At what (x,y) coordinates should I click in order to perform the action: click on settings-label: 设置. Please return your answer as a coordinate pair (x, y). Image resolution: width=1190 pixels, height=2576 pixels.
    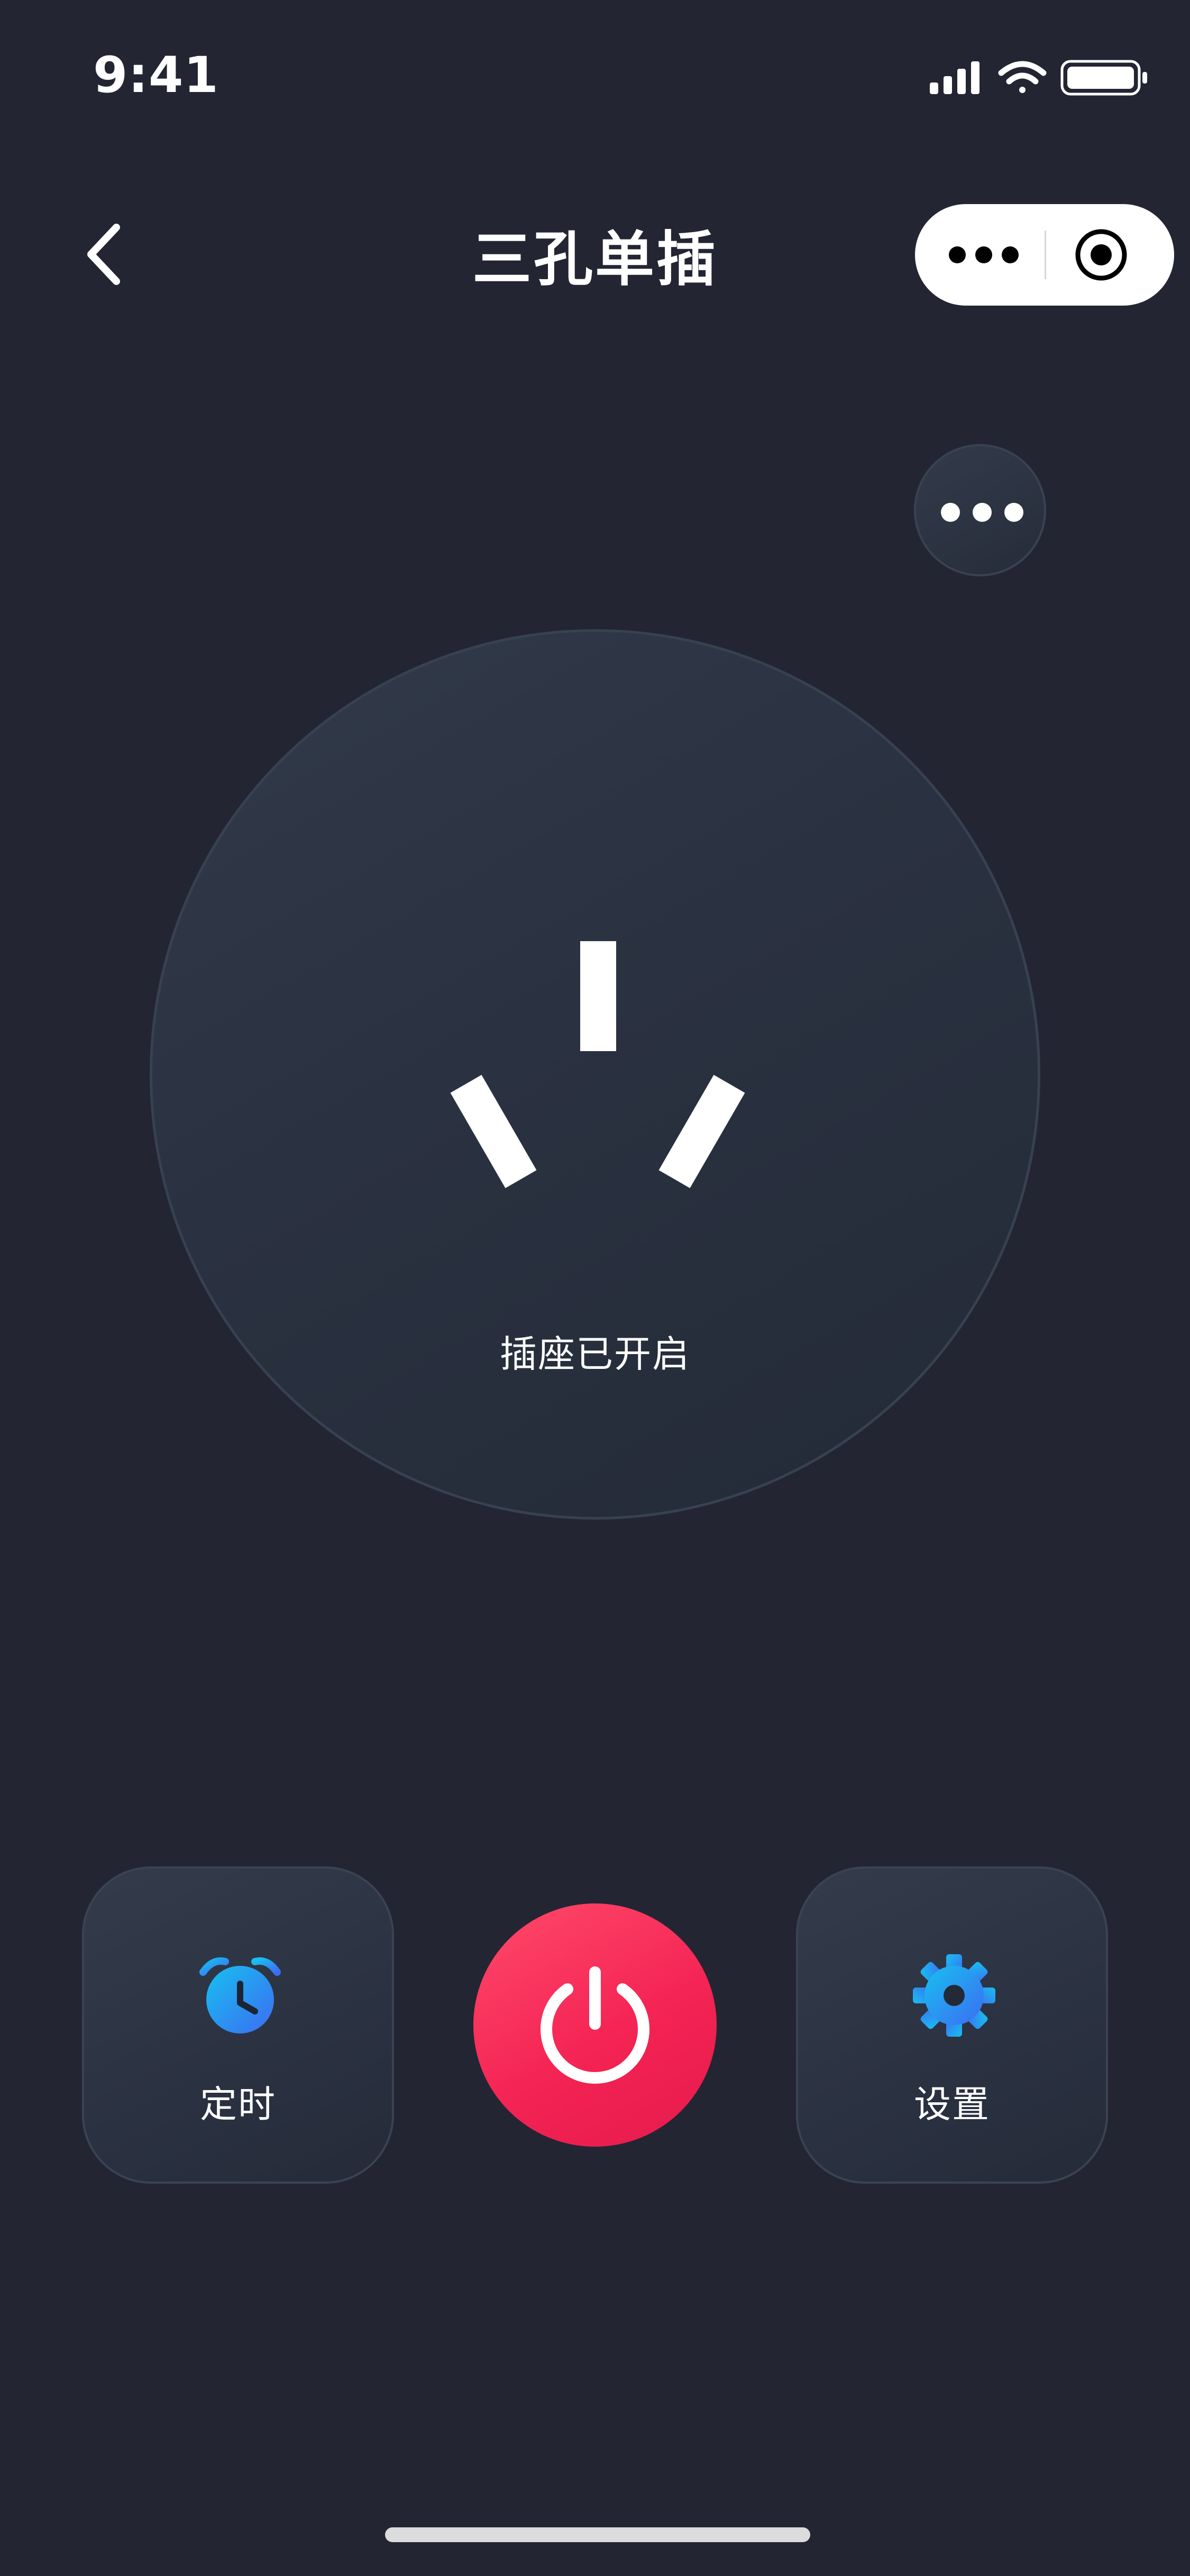
    Looking at the image, I should click on (952, 2104).